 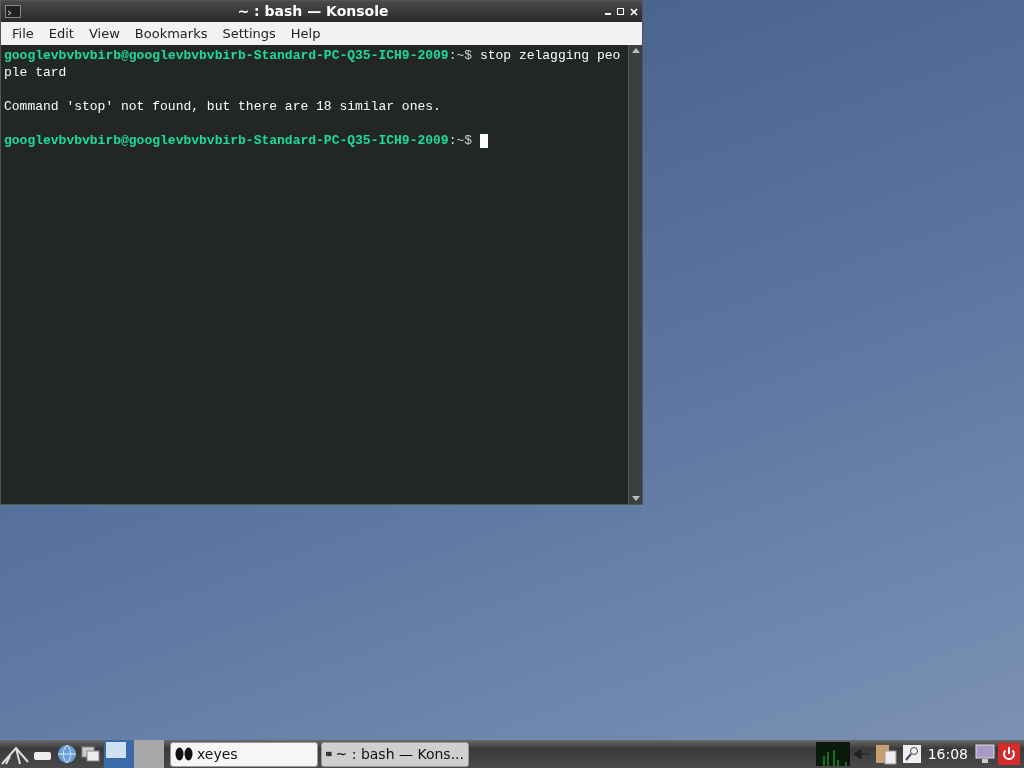 What do you see at coordinates (316, 140) in the screenshot?
I see `terminal-line: googlevbvbvbirb@googlevbvbvbirb-Standard-PC-Q35-ICH9-2009:~$` at bounding box center [316, 140].